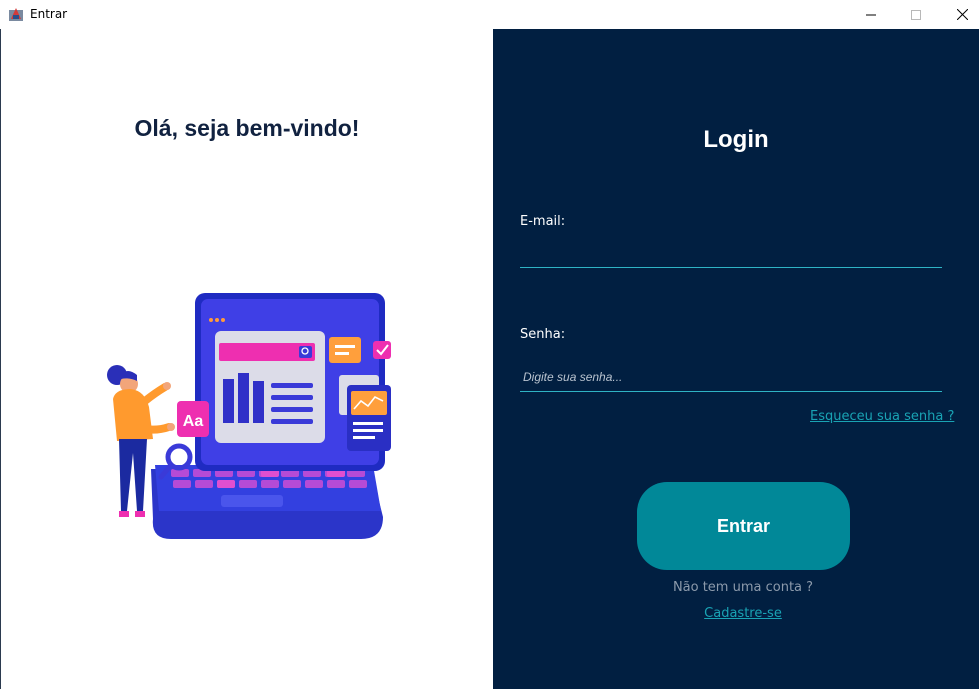 The image size is (979, 689). What do you see at coordinates (736, 139) in the screenshot?
I see `login-title: Login` at bounding box center [736, 139].